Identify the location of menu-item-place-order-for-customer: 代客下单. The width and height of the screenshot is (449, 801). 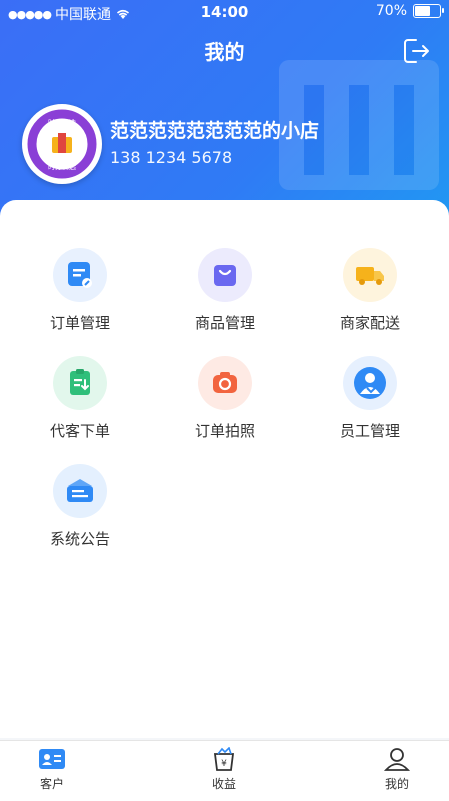
(80, 398).